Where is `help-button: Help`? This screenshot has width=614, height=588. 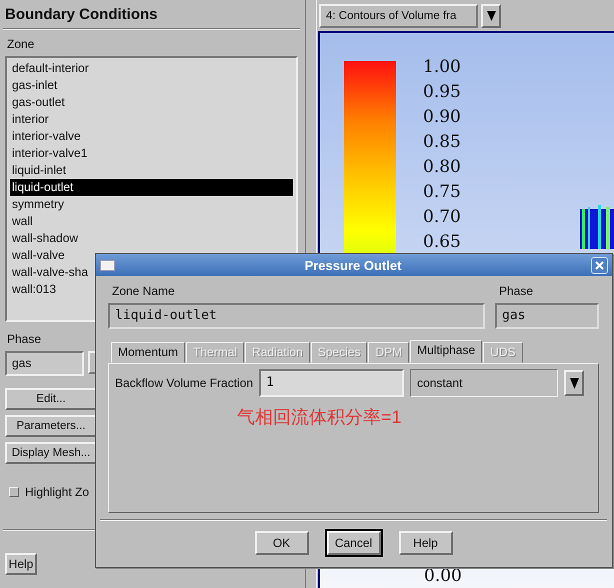
help-button: Help is located at coordinates (21, 564).